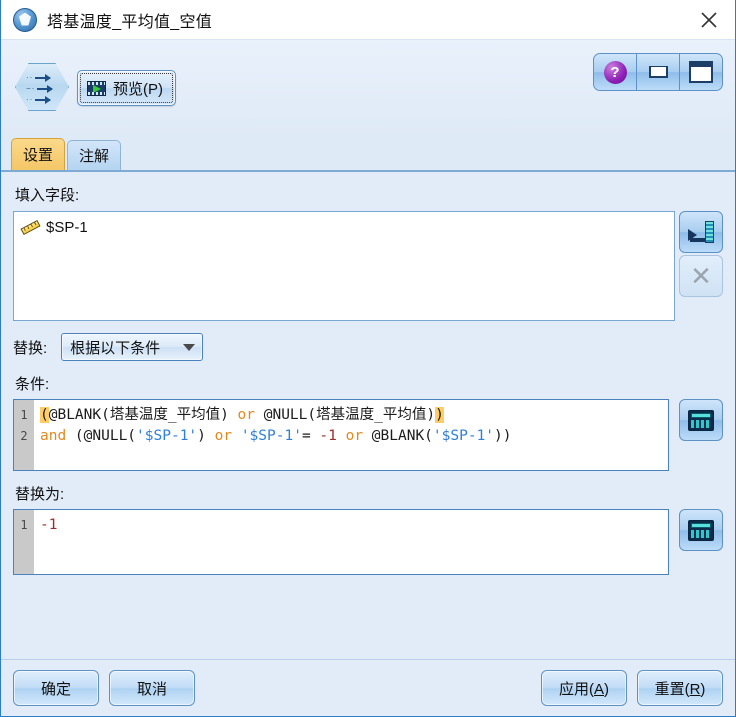 The image size is (736, 717). Describe the element at coordinates (368, 88) in the screenshot. I see `dialog-toolbar: ·· −· ·· 预览(P) ?` at that location.